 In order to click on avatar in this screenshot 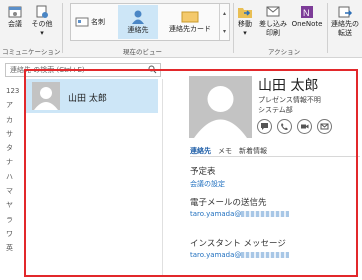, I will do `click(46, 96)`.